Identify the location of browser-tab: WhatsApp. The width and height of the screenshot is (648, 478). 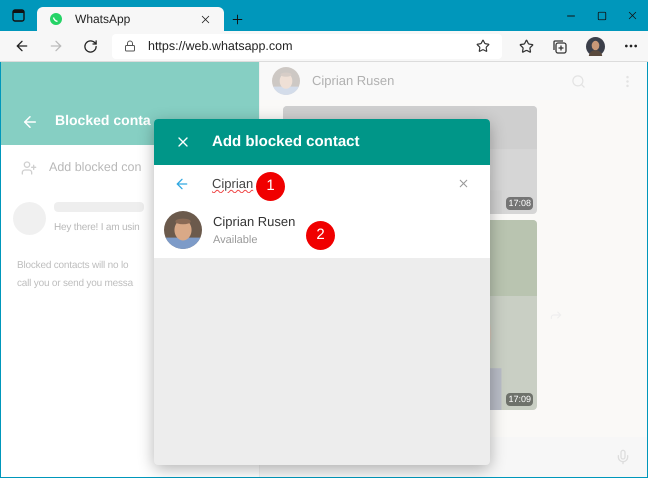
(130, 19).